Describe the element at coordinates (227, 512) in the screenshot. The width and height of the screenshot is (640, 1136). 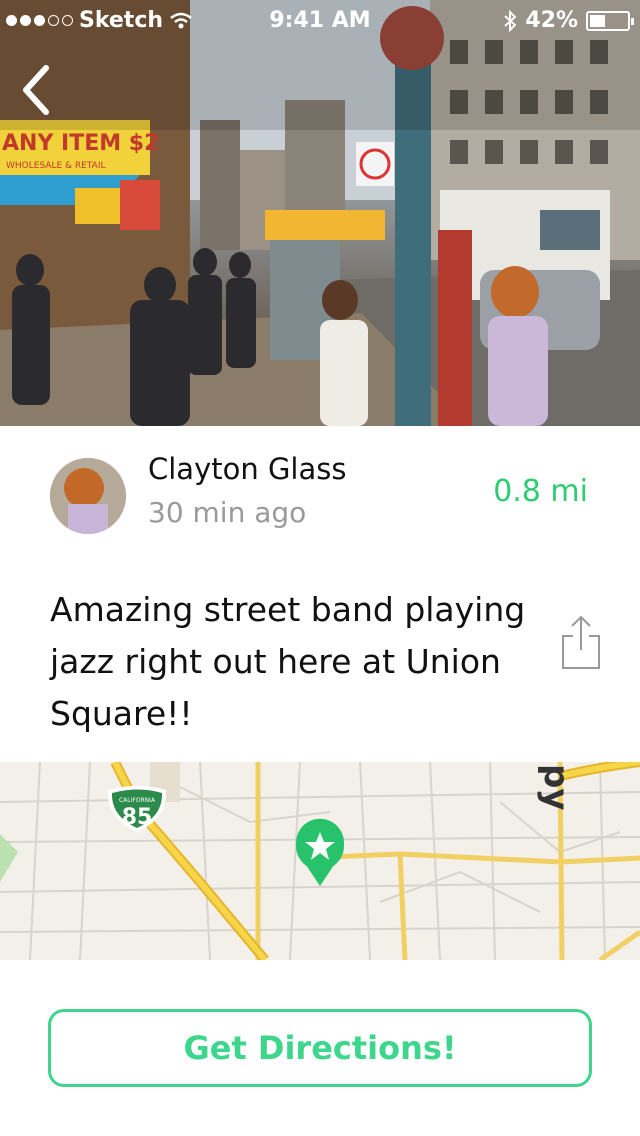
I see `post-timestamp: 30 min ago` at that location.